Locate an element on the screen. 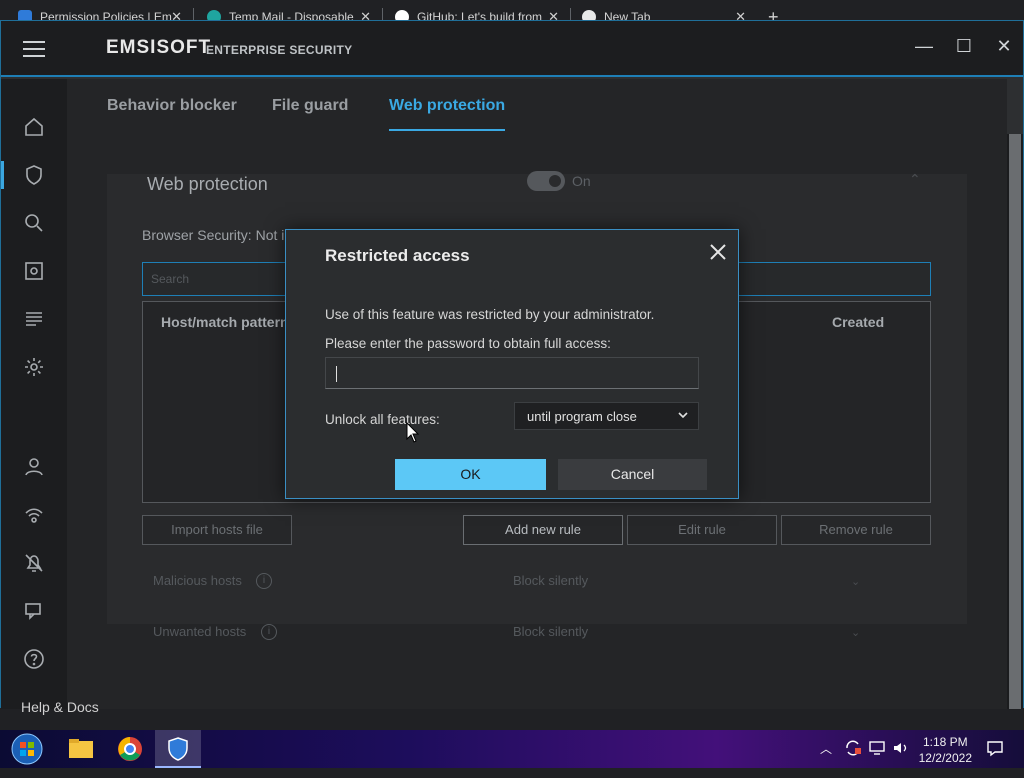 Image resolution: width=1024 pixels, height=778 pixels. scan-icon is located at coordinates (34, 271).